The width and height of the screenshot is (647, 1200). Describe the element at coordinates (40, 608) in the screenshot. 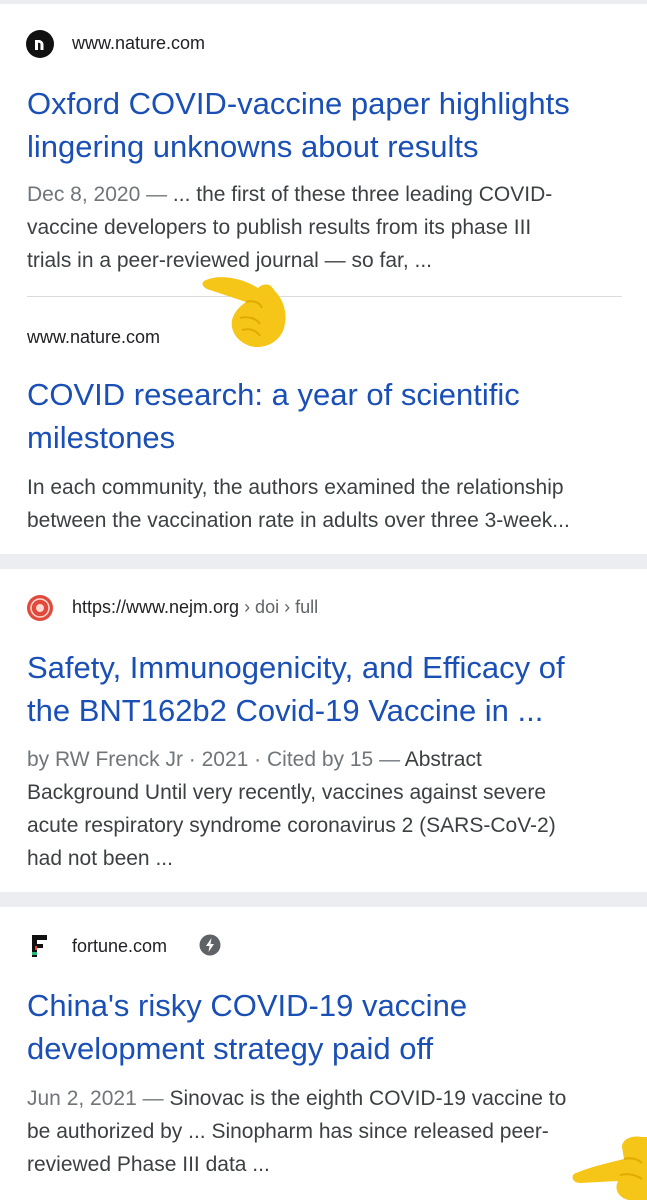

I see `nejm-seal-icon` at that location.